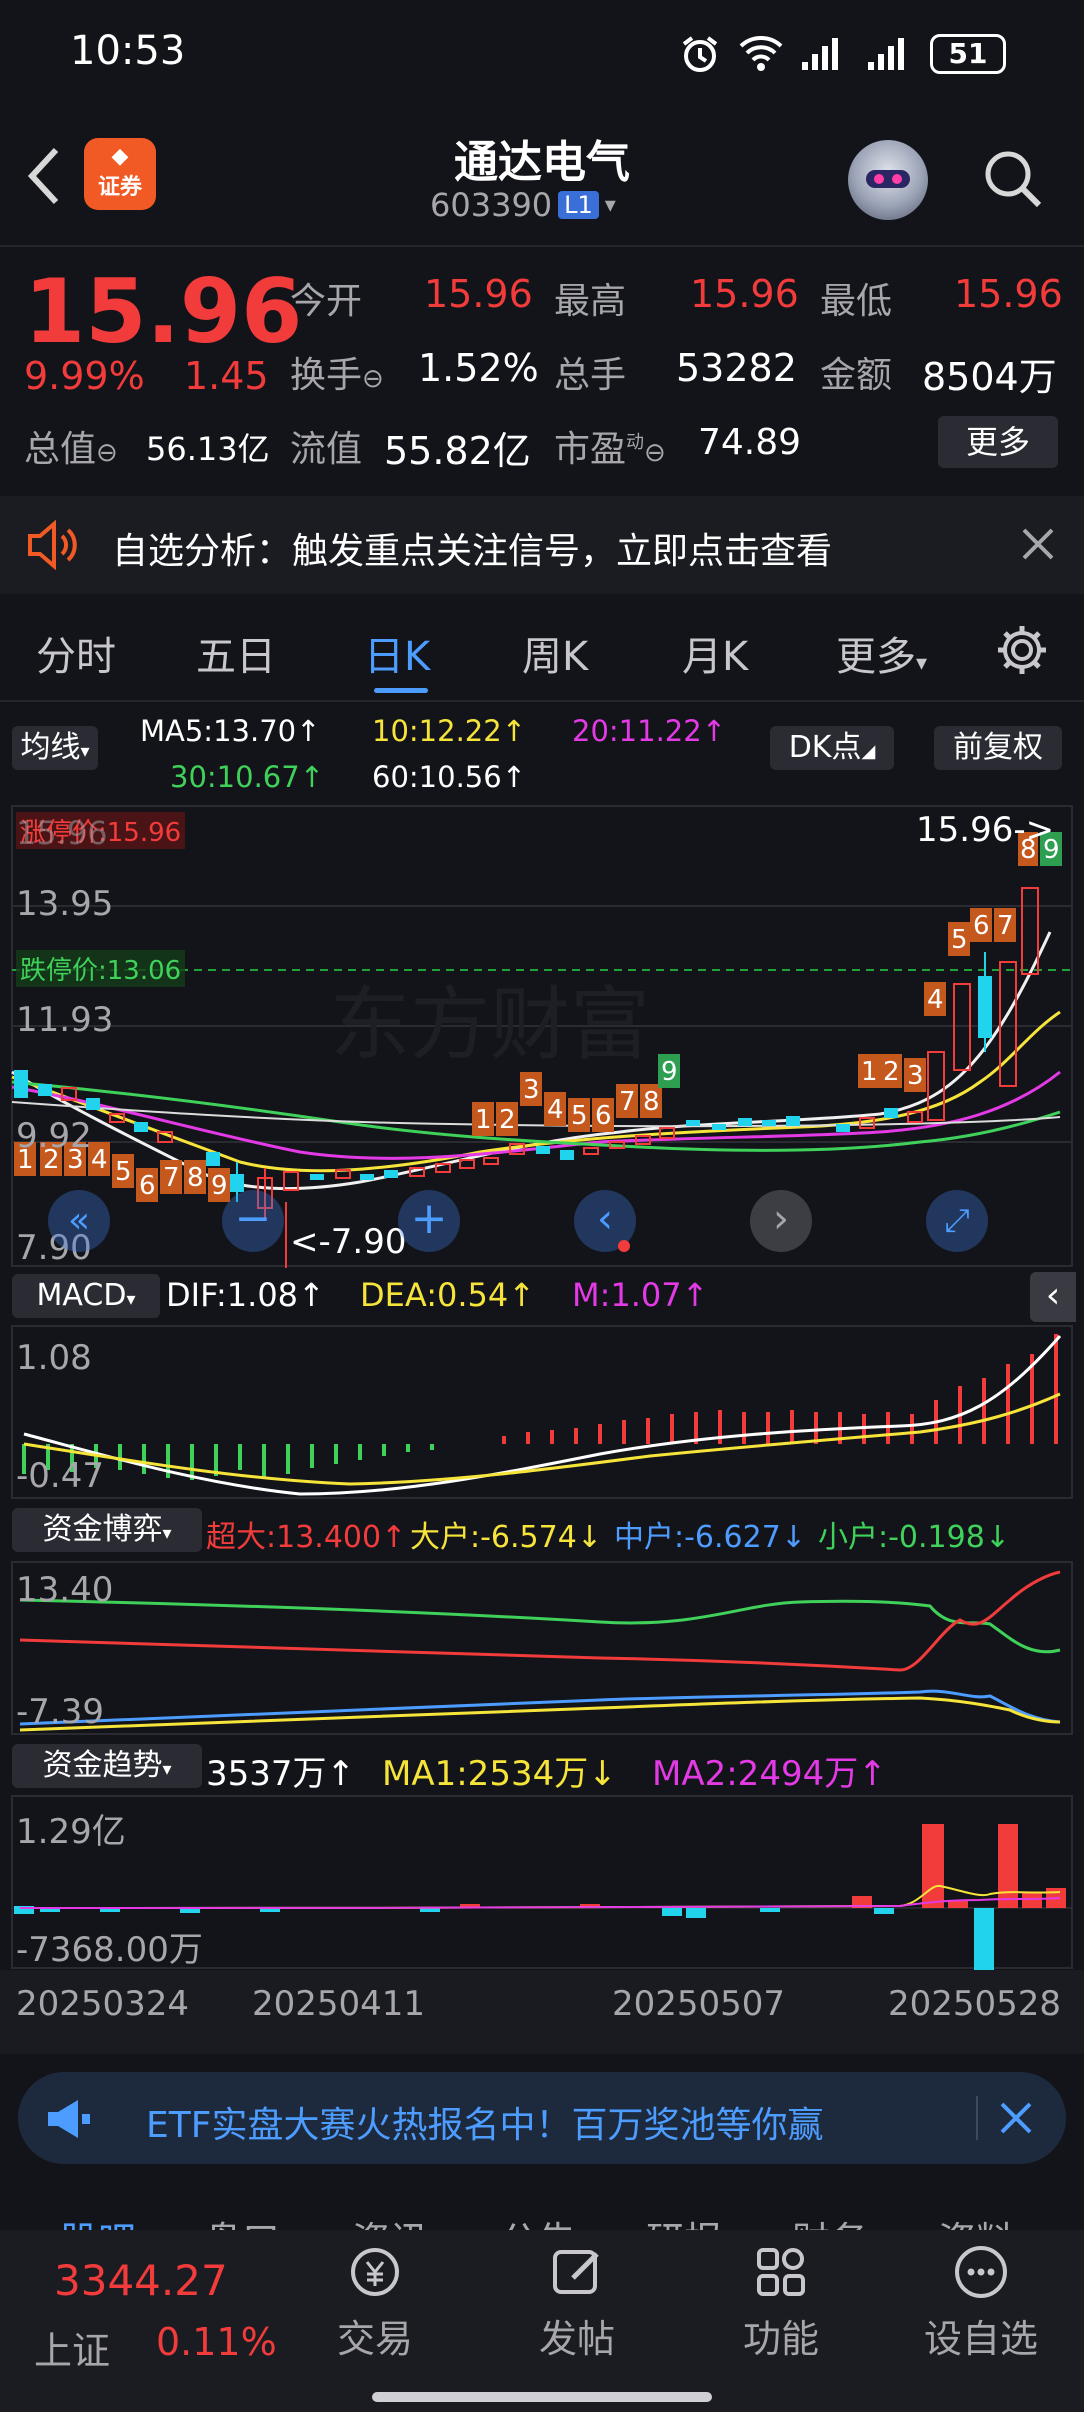  Describe the element at coordinates (253, 1221) in the screenshot. I see `zoom-out-button: −` at that location.